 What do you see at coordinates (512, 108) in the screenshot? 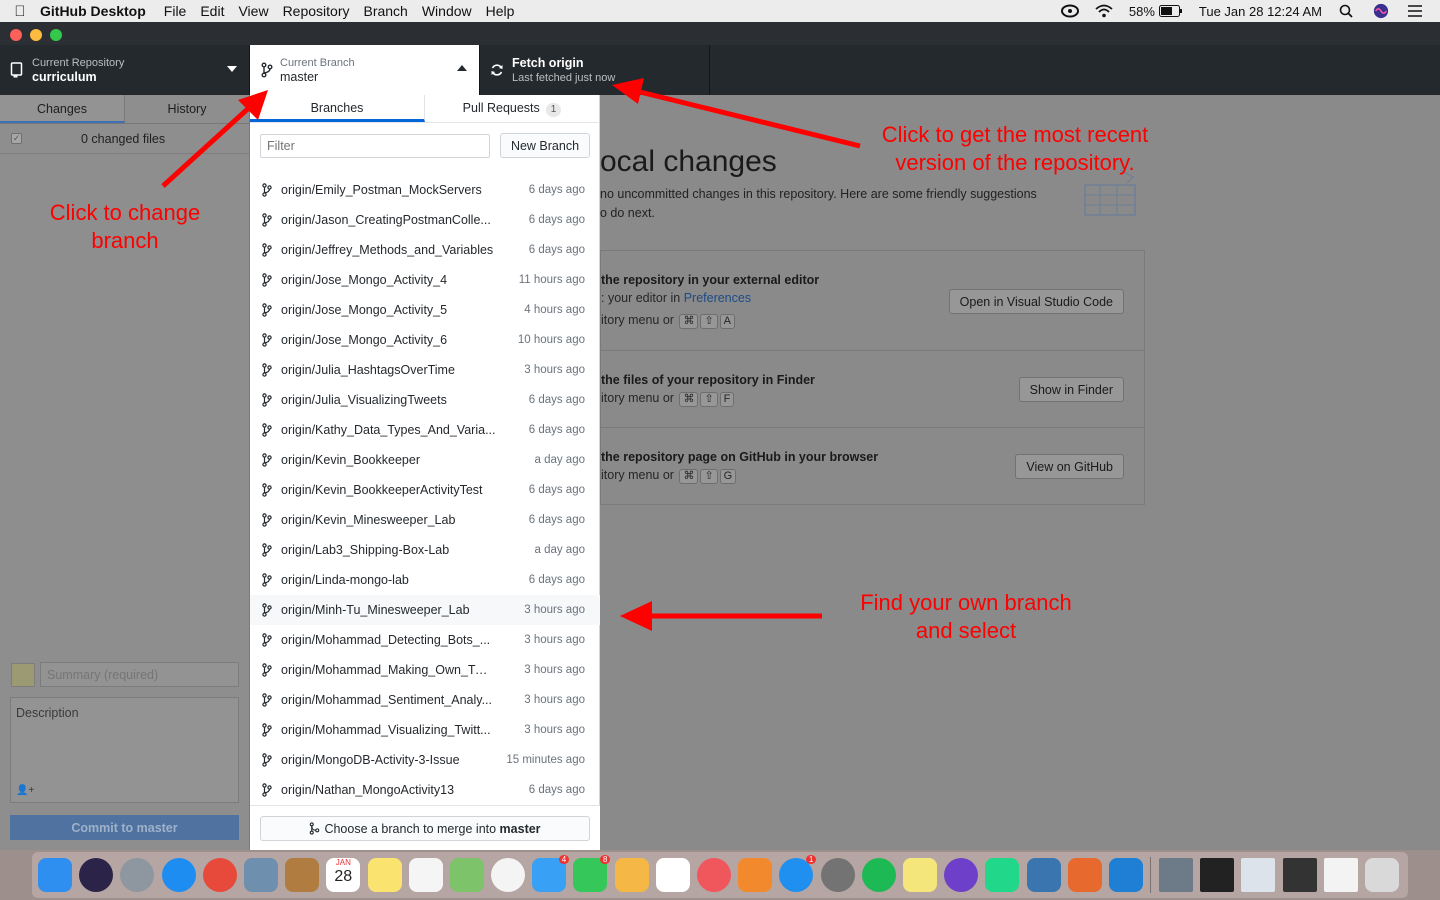
I see `tab-pull-requests: Pull Requests 1` at bounding box center [512, 108].